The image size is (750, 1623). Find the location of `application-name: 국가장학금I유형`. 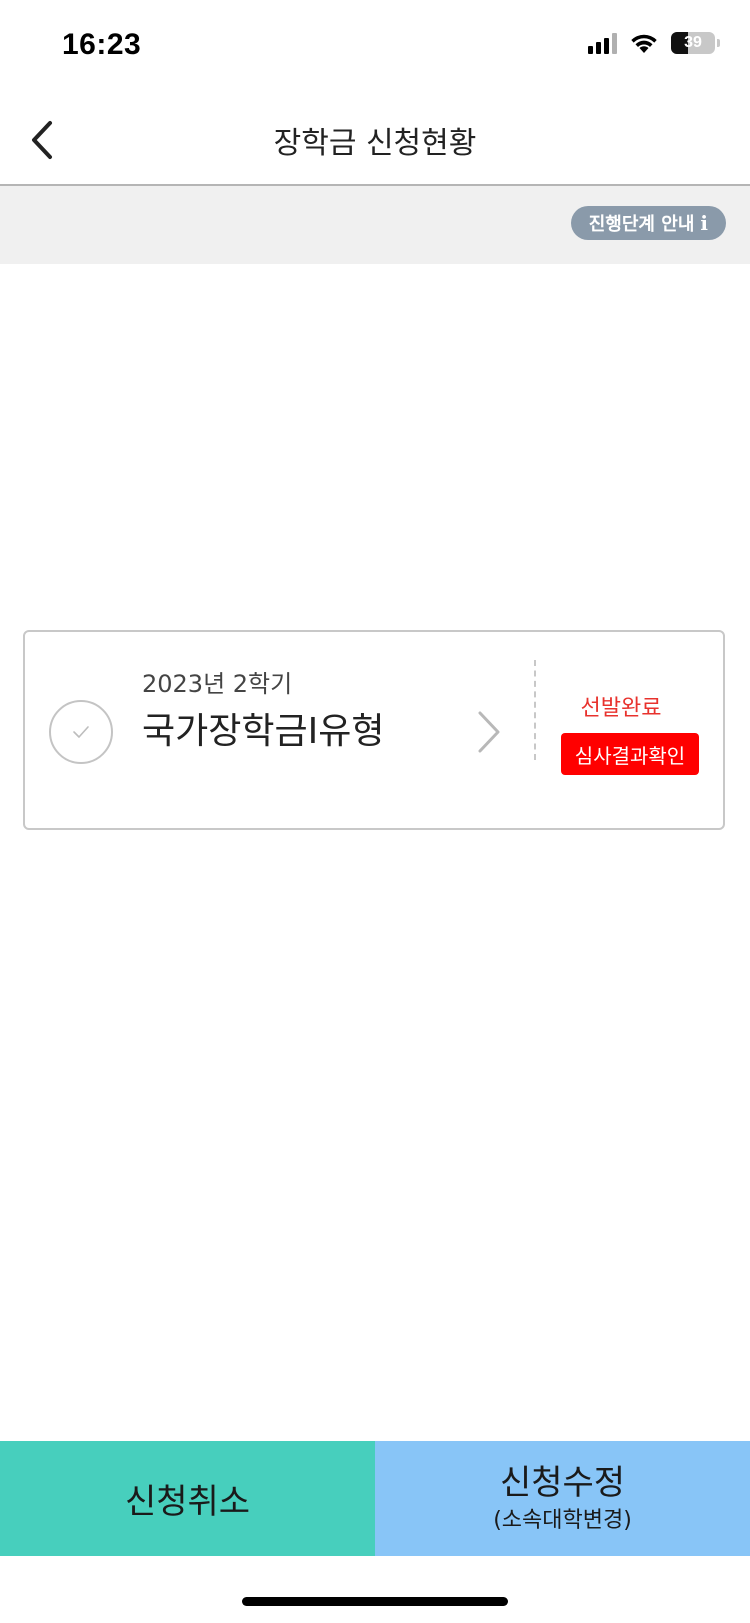

application-name: 국가장학금I유형 is located at coordinates (263, 731).